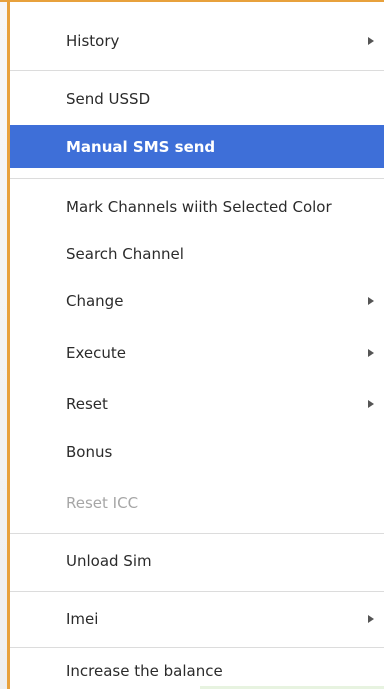 The height and width of the screenshot is (689, 384). What do you see at coordinates (144, 671) in the screenshot?
I see `menu-item-label: Increase the balance` at bounding box center [144, 671].